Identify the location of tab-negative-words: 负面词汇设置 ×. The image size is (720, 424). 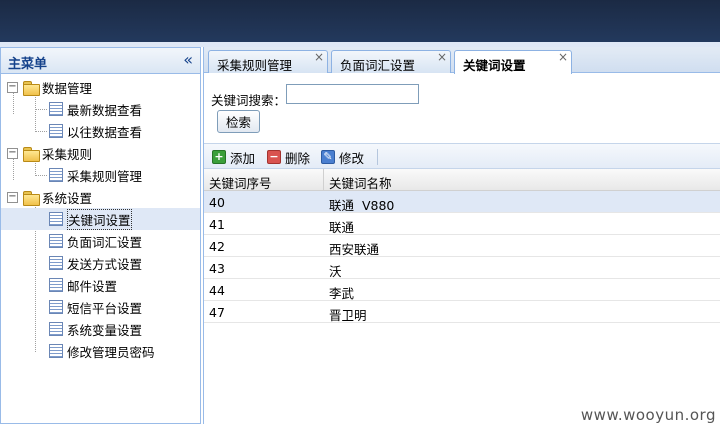
(391, 61).